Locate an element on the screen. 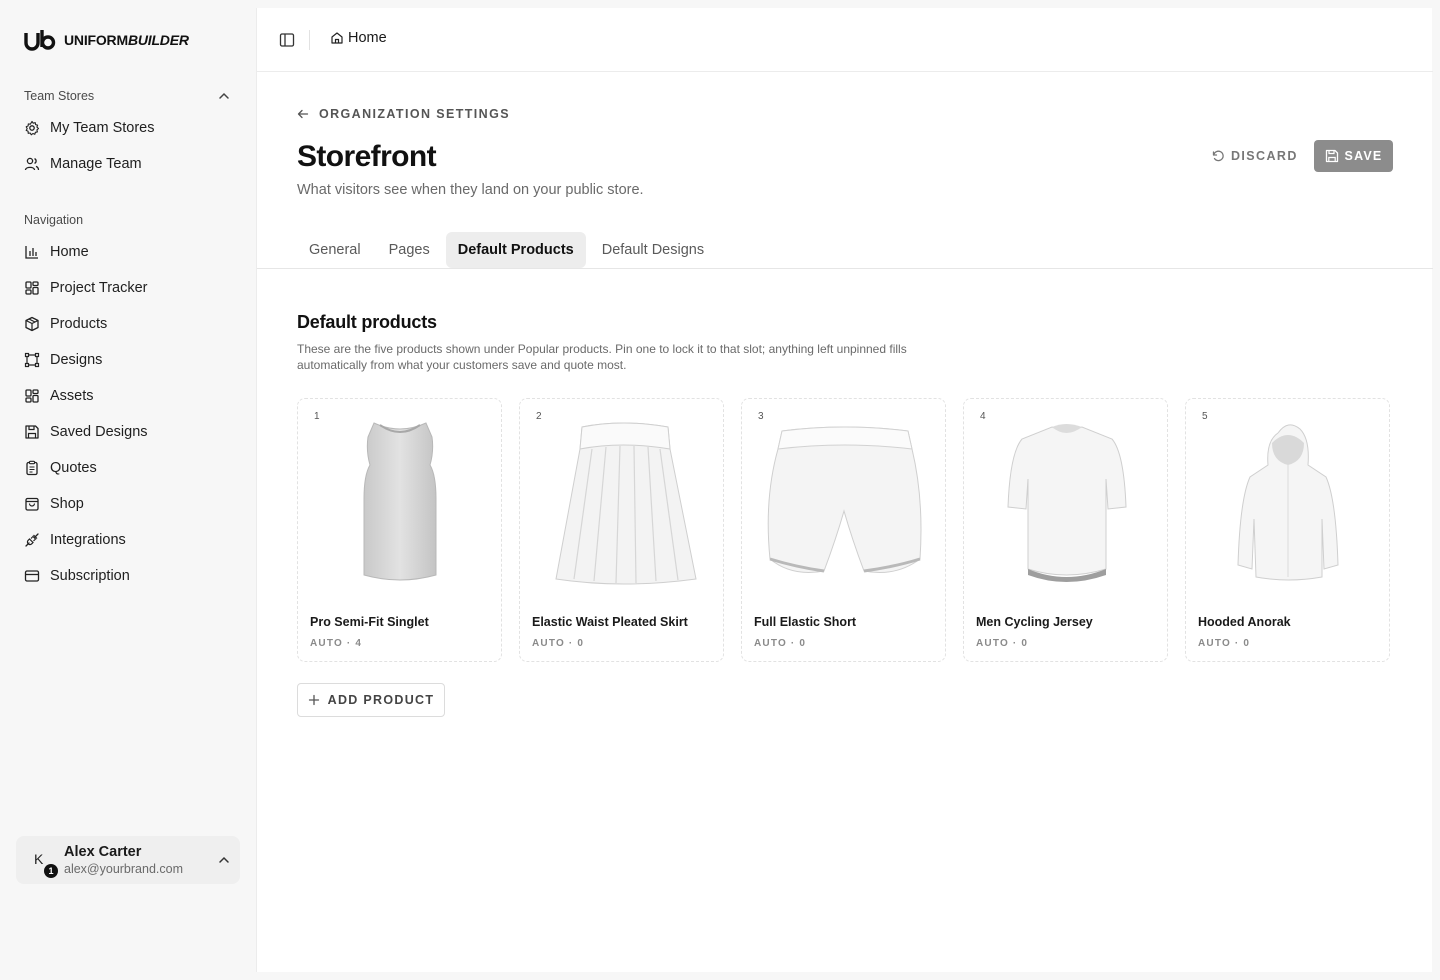  brand-logo: UNIFORMBUILDER is located at coordinates (106, 40).